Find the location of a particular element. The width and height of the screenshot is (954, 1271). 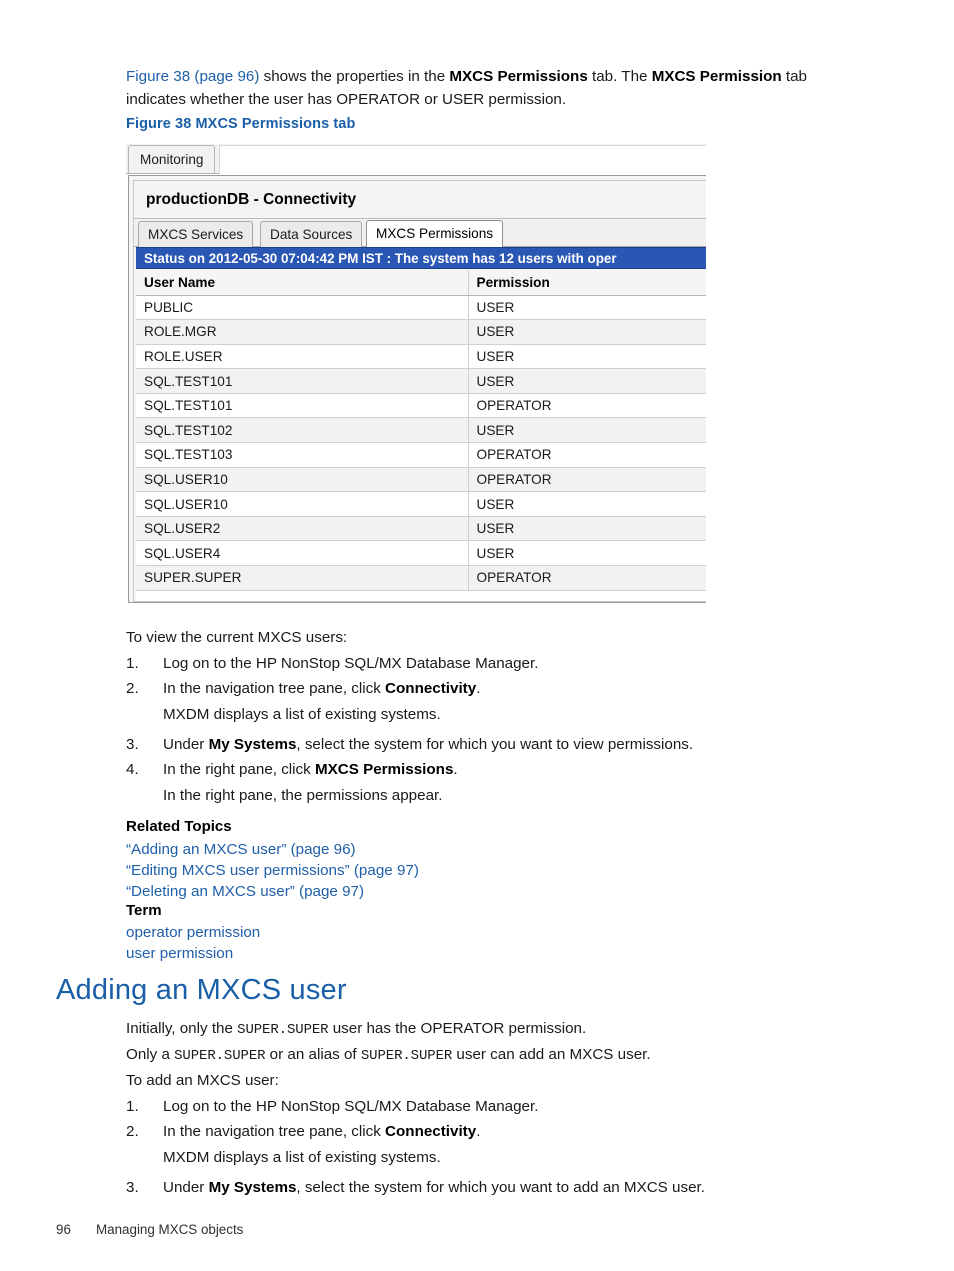

intro-text-2: tab. The is located at coordinates (619, 77).